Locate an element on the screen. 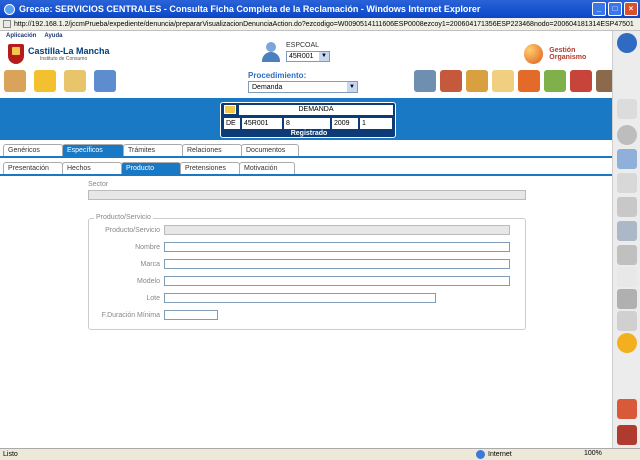  search-icon is located at coordinates (627, 109).